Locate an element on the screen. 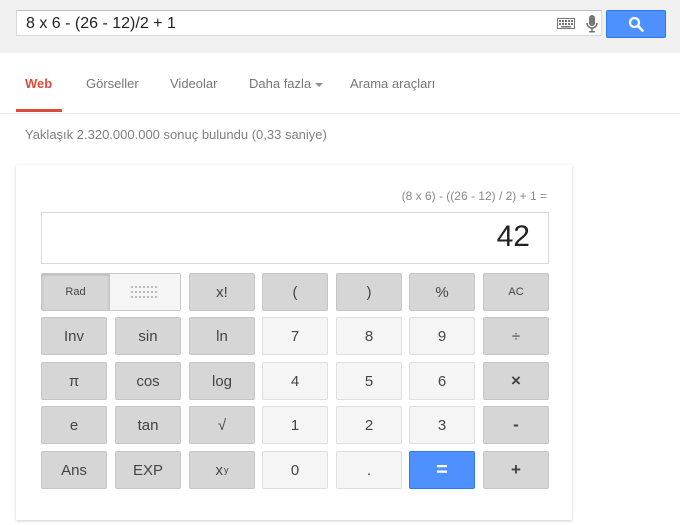  decimal-point-button: . is located at coordinates (369, 470).